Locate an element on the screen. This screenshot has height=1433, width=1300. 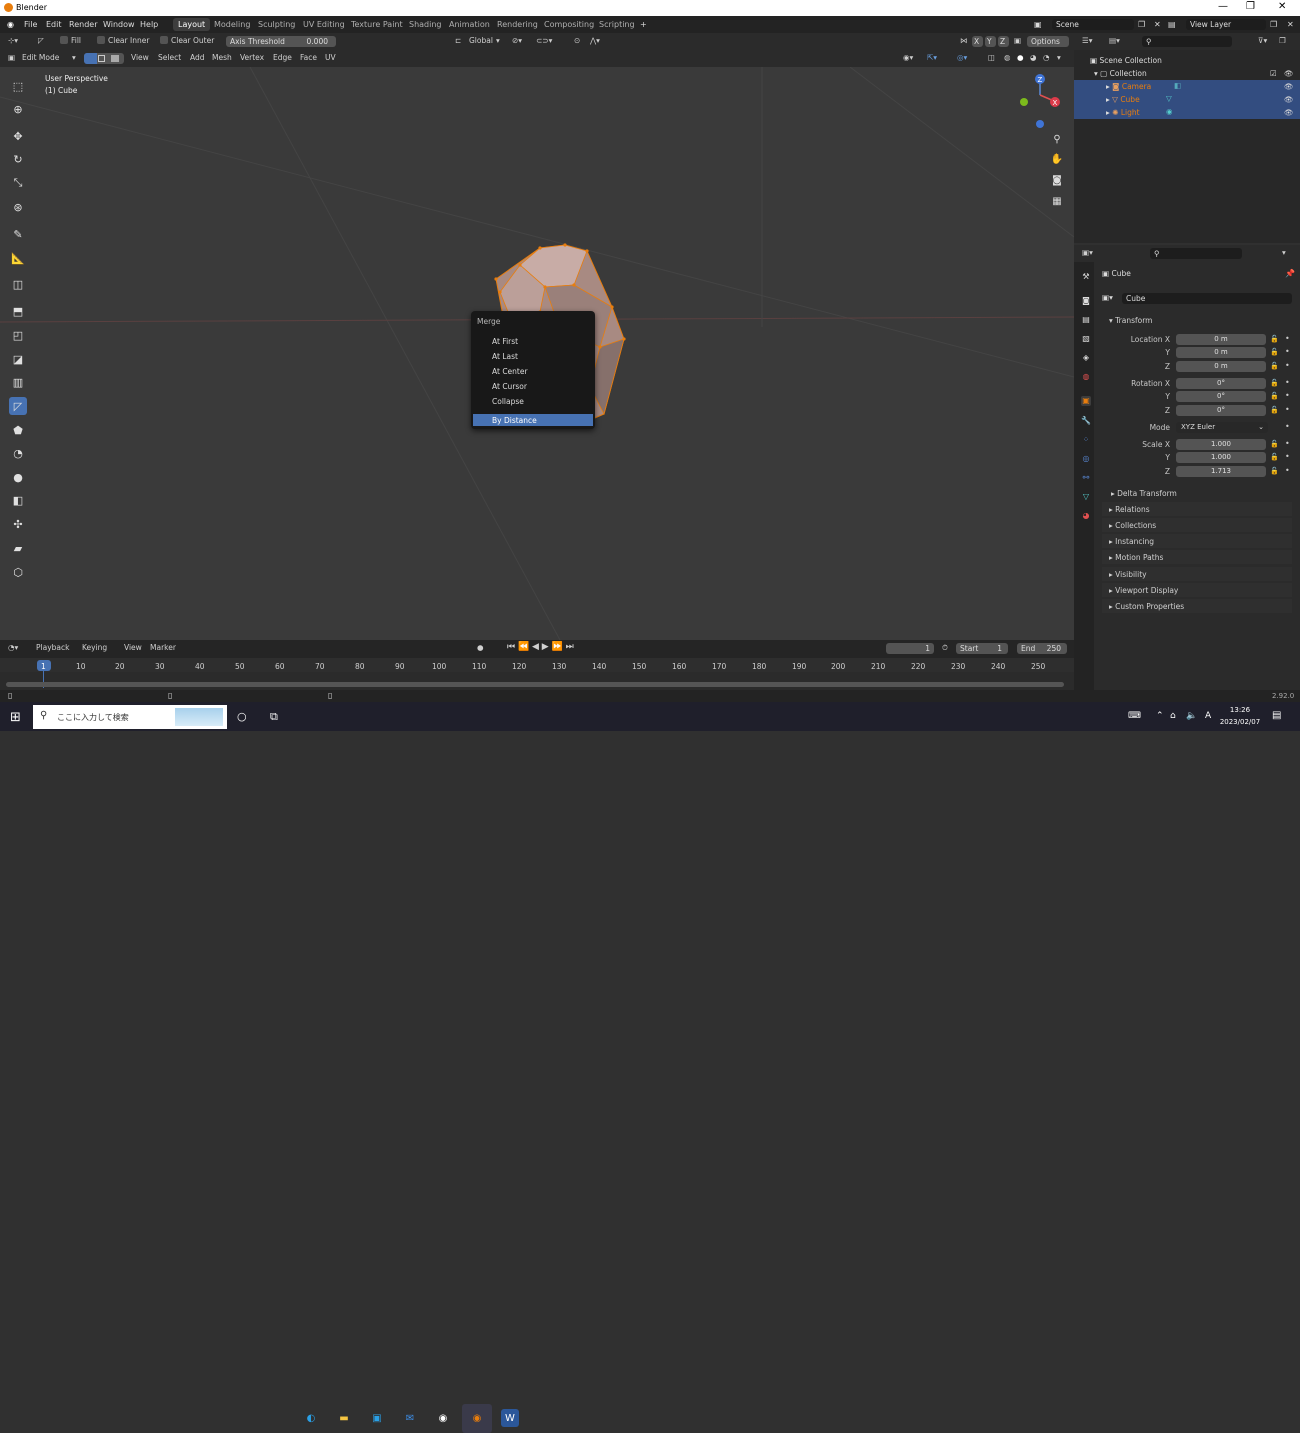
rotate-icon: ↻ is located at coordinates (18, 159).